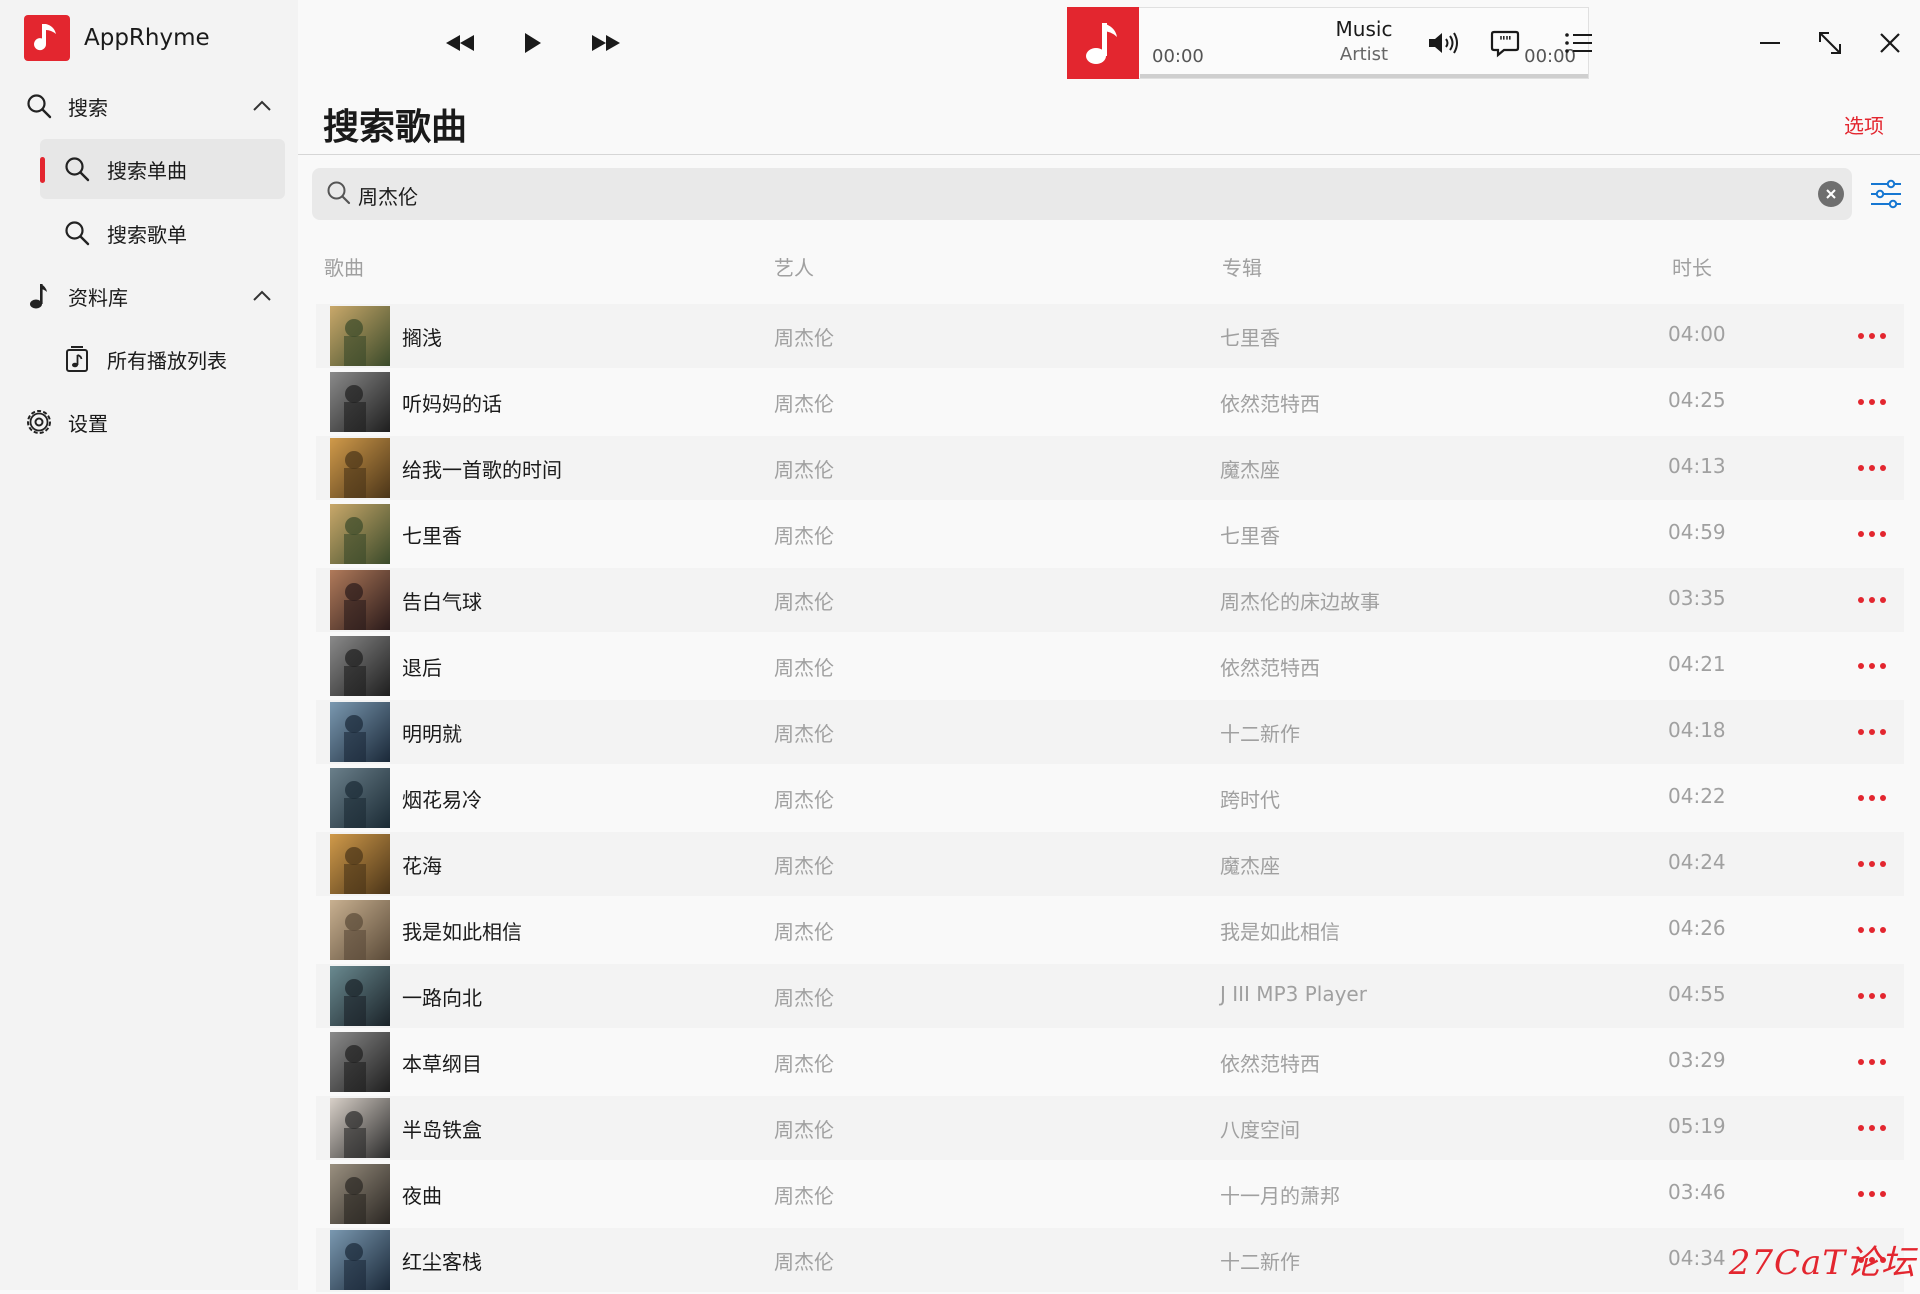  What do you see at coordinates (344, 266) in the screenshot?
I see `column-header-song: 歌曲` at bounding box center [344, 266].